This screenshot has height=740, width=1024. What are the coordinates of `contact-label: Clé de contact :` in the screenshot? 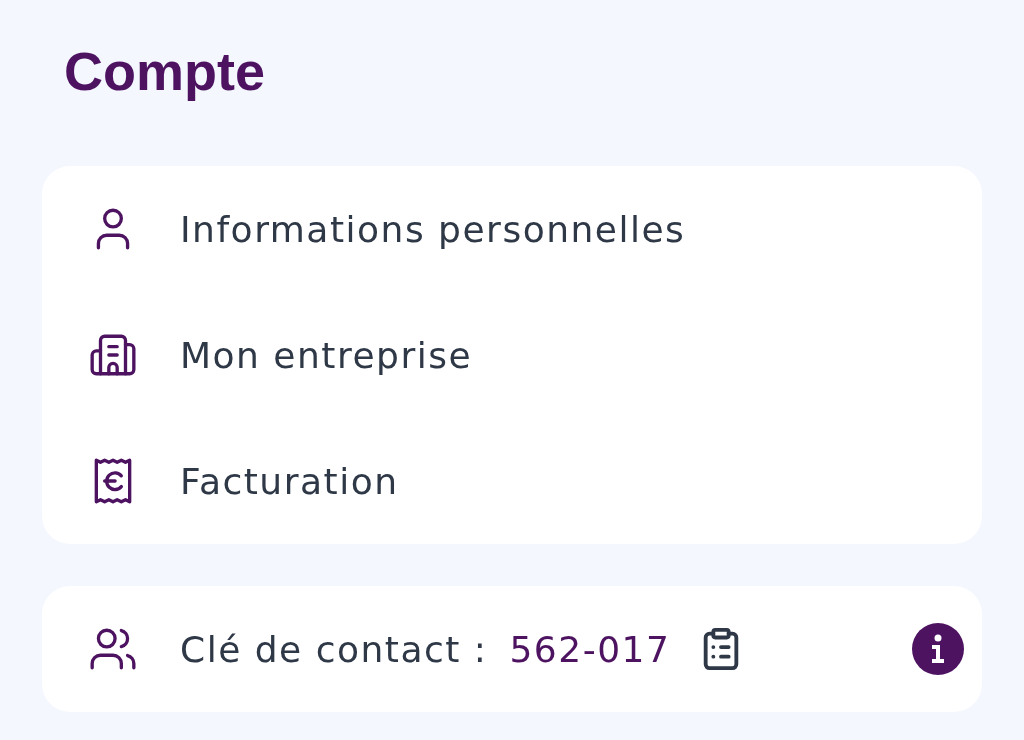 It's located at (334, 649).